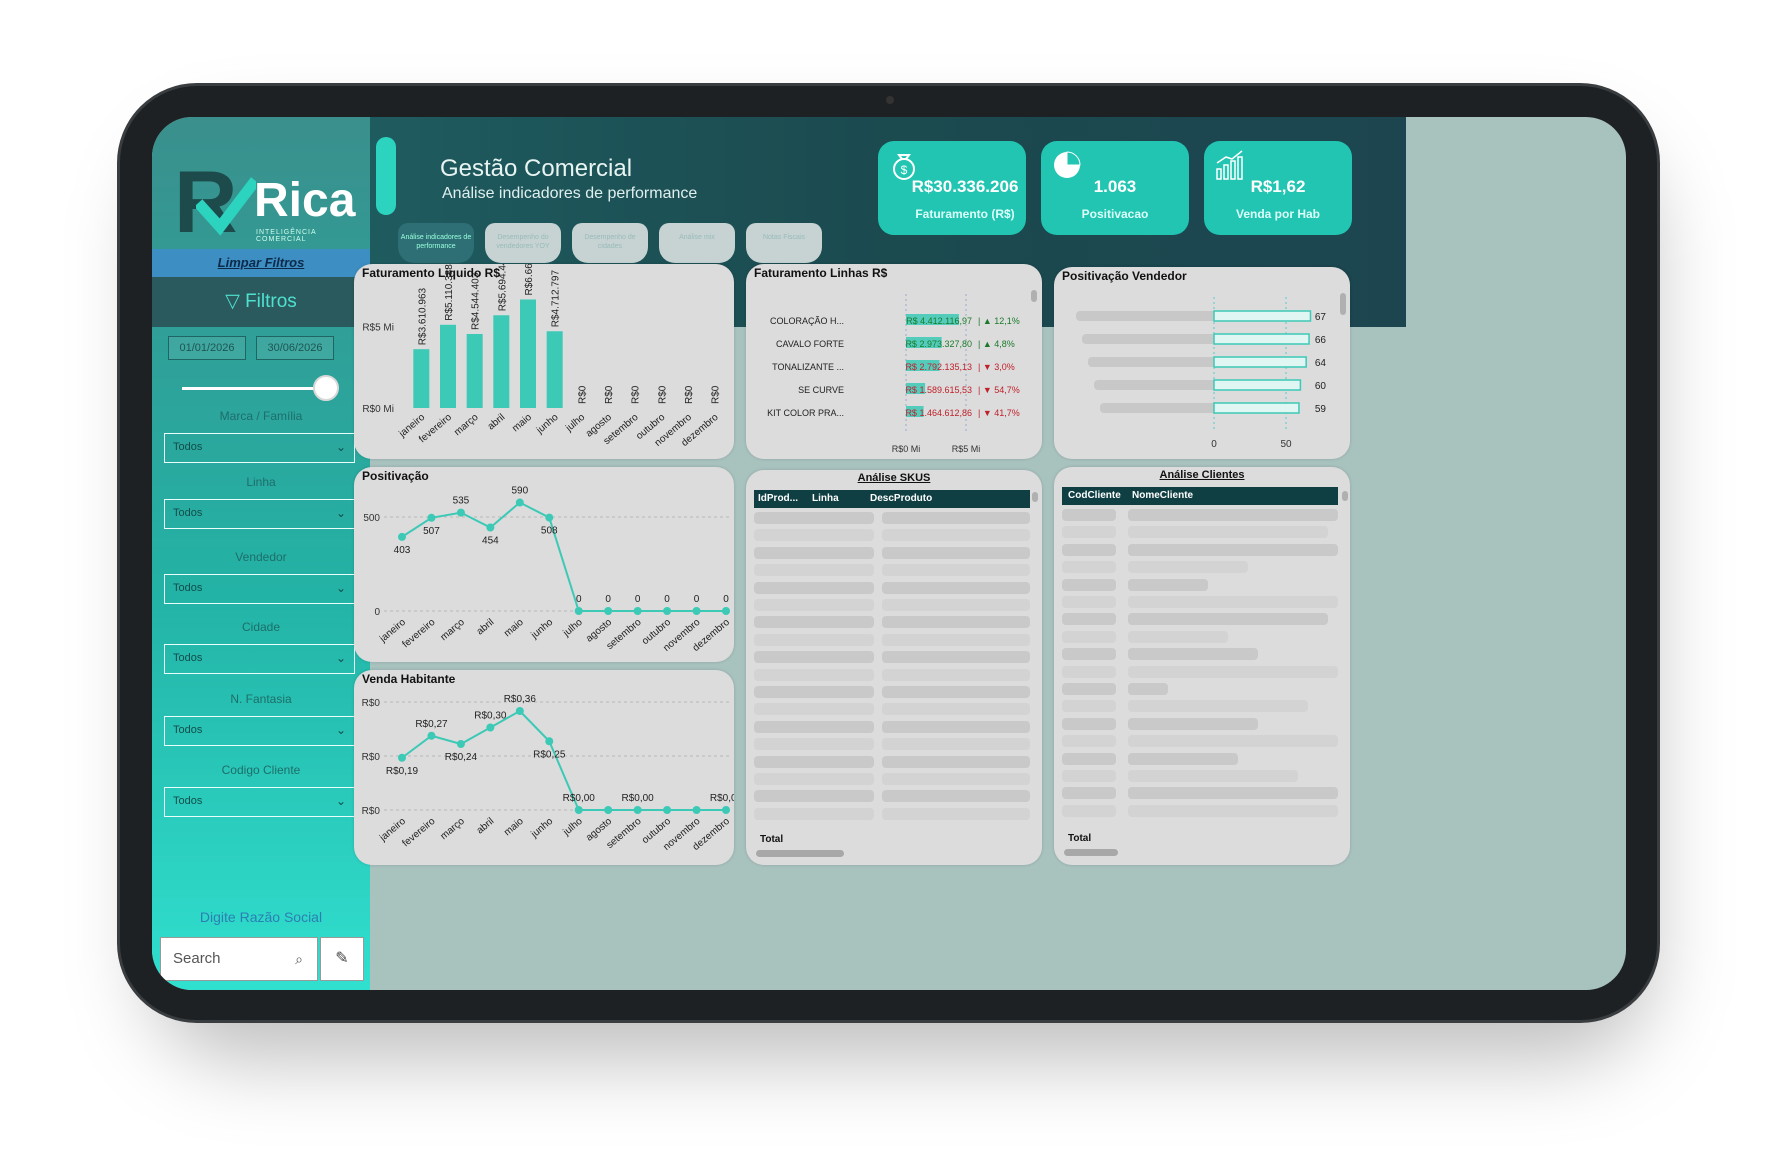 The width and height of the screenshot is (1777, 1175). What do you see at coordinates (825, 499) in the screenshot?
I see `column-header: Linha` at bounding box center [825, 499].